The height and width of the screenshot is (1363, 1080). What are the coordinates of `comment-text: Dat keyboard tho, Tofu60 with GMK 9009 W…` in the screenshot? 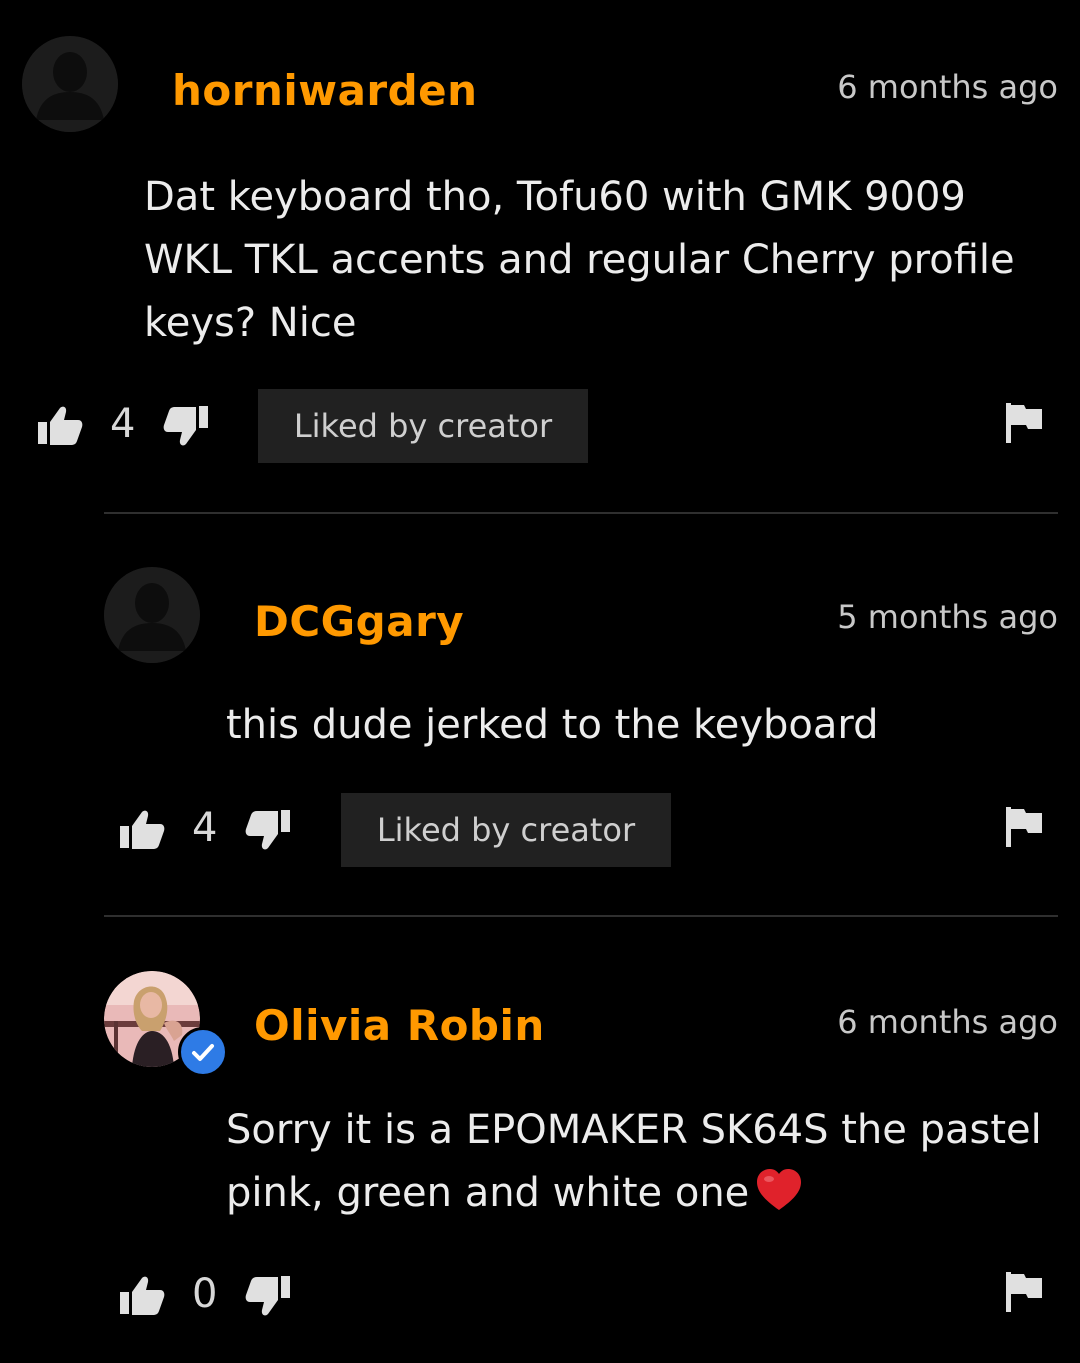 It's located at (579, 260).